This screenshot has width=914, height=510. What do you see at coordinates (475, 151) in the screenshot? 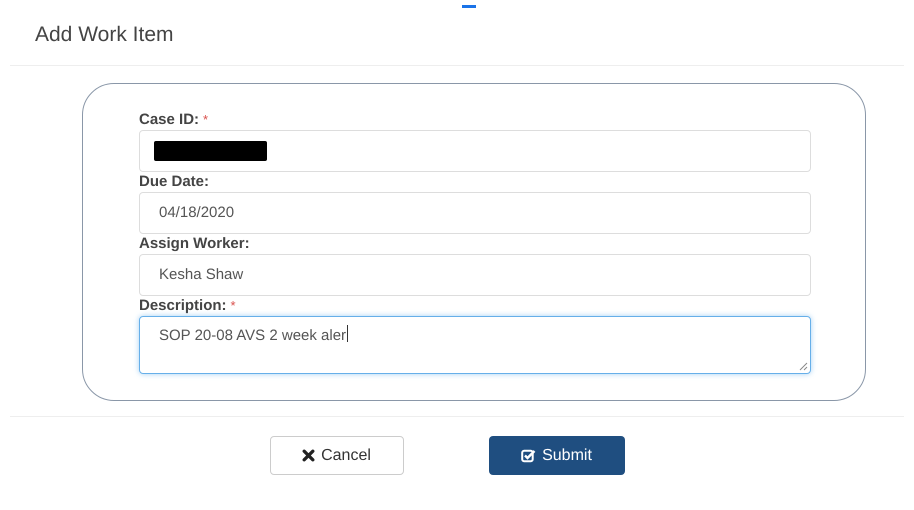
I see `input-field` at bounding box center [475, 151].